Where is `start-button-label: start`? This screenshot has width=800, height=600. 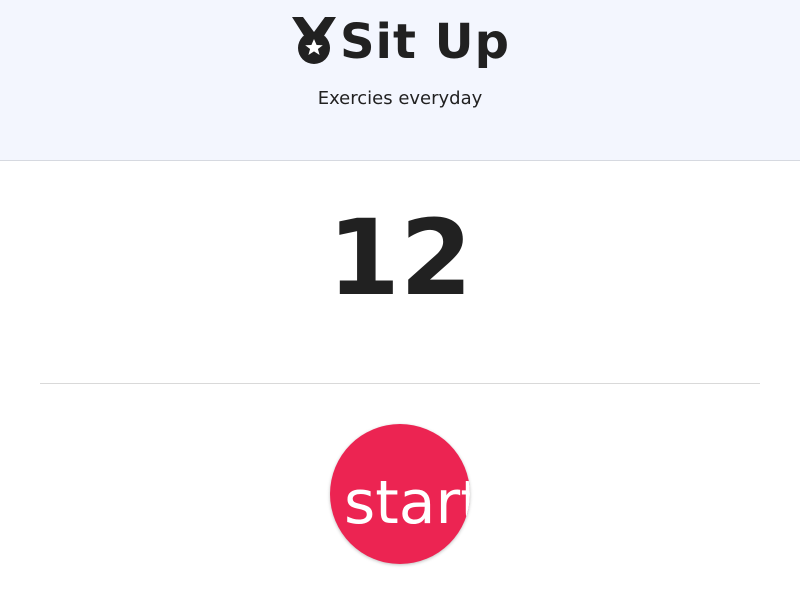 start-button-label: start is located at coordinates (407, 503).